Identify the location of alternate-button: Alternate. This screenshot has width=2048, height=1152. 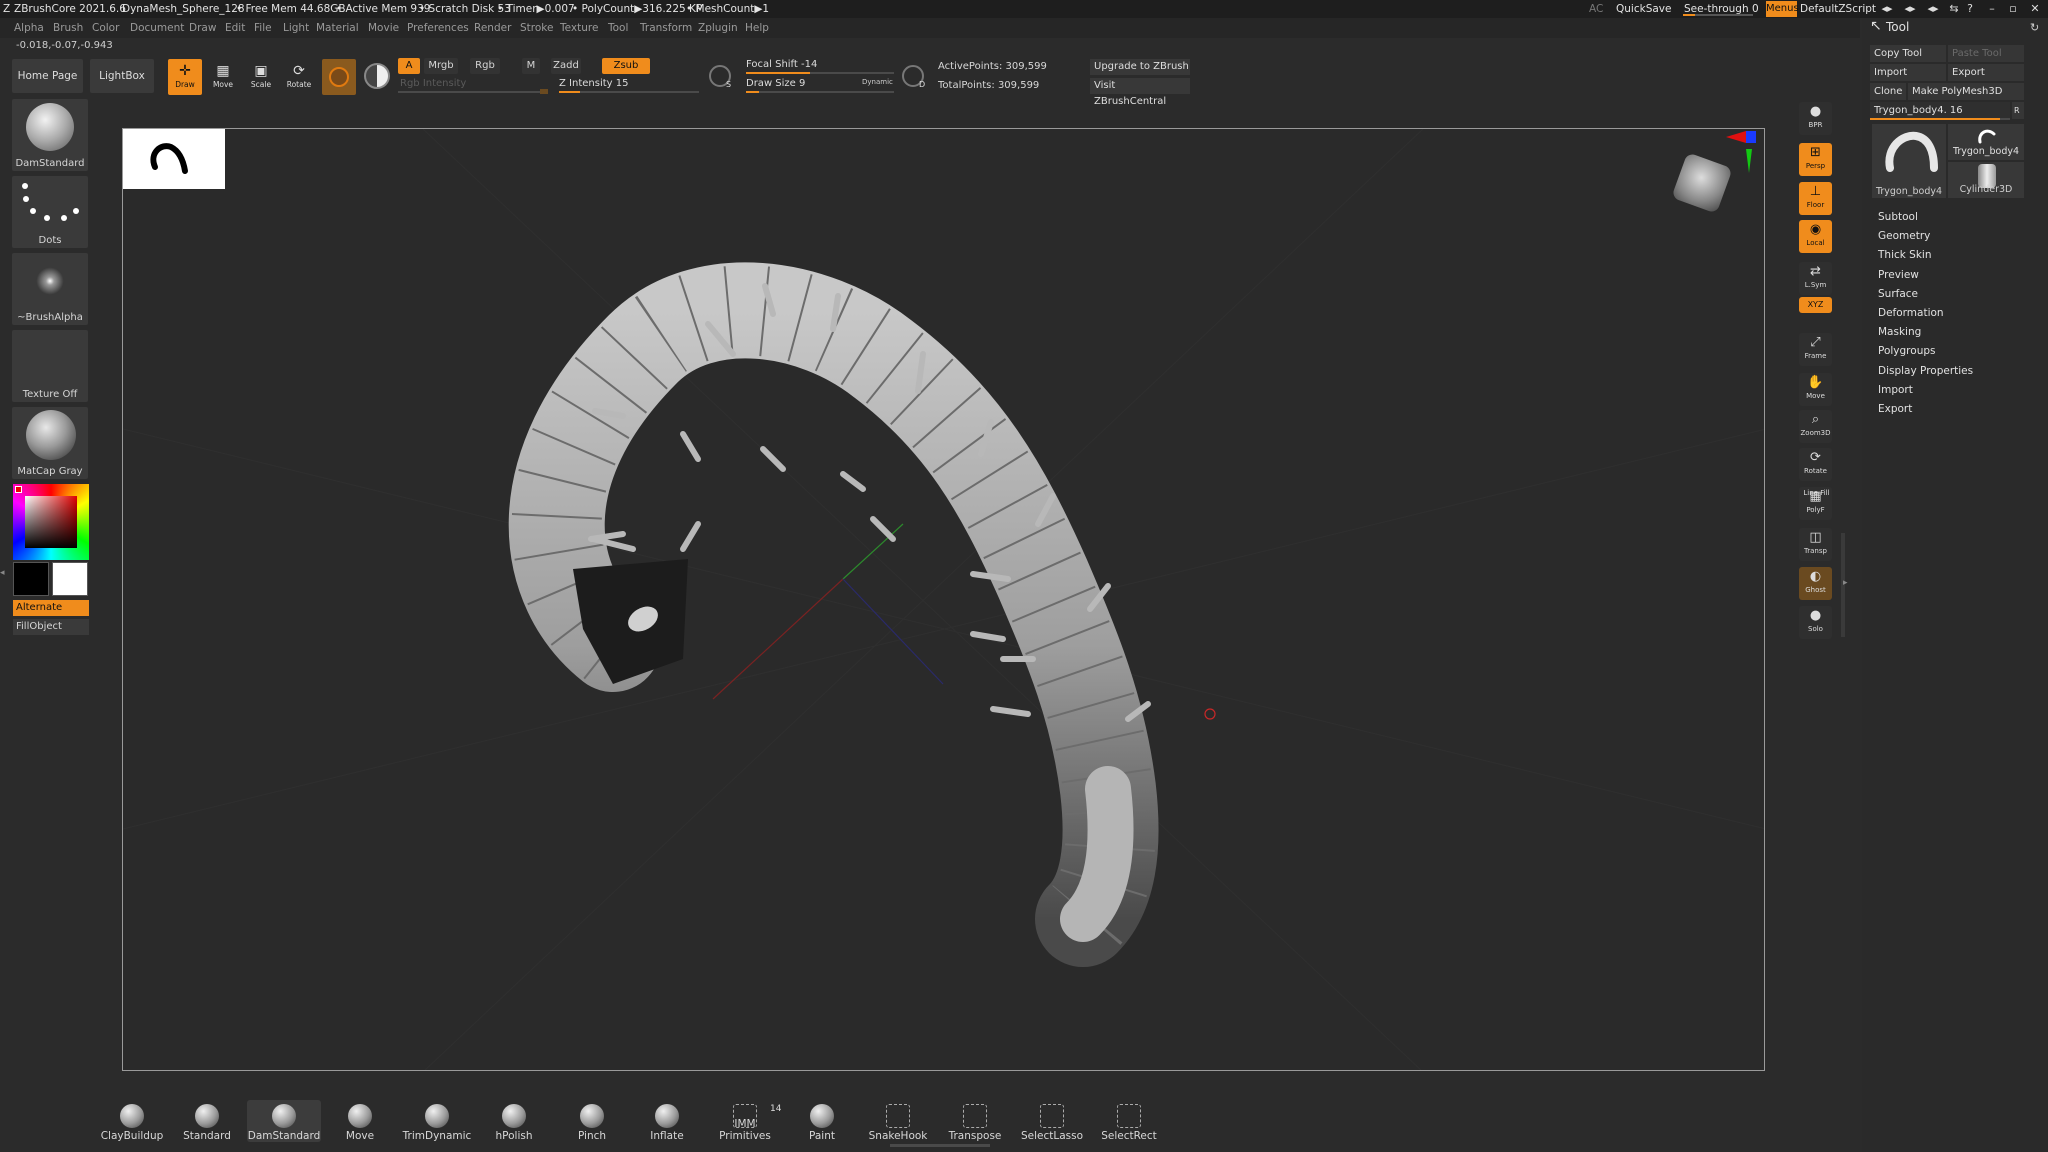
(51, 608).